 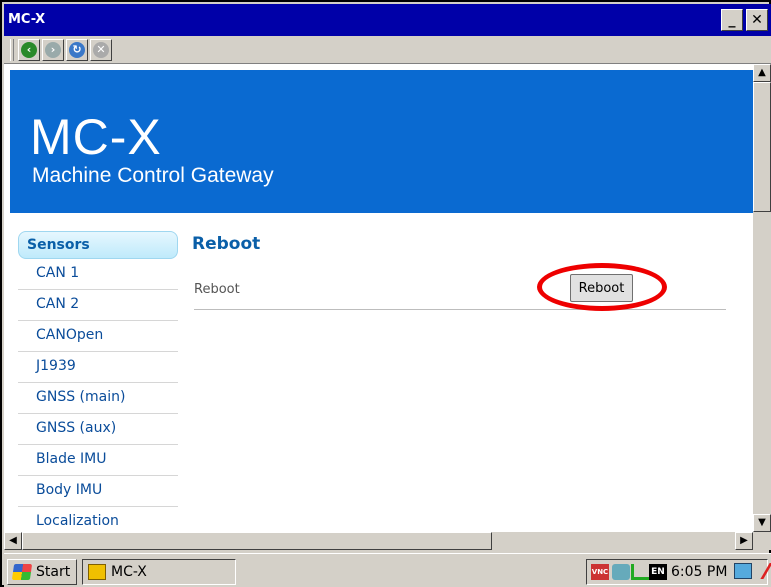 I want to click on horizontal-scrollbar: ◀ ▶, so click(x=387, y=541).